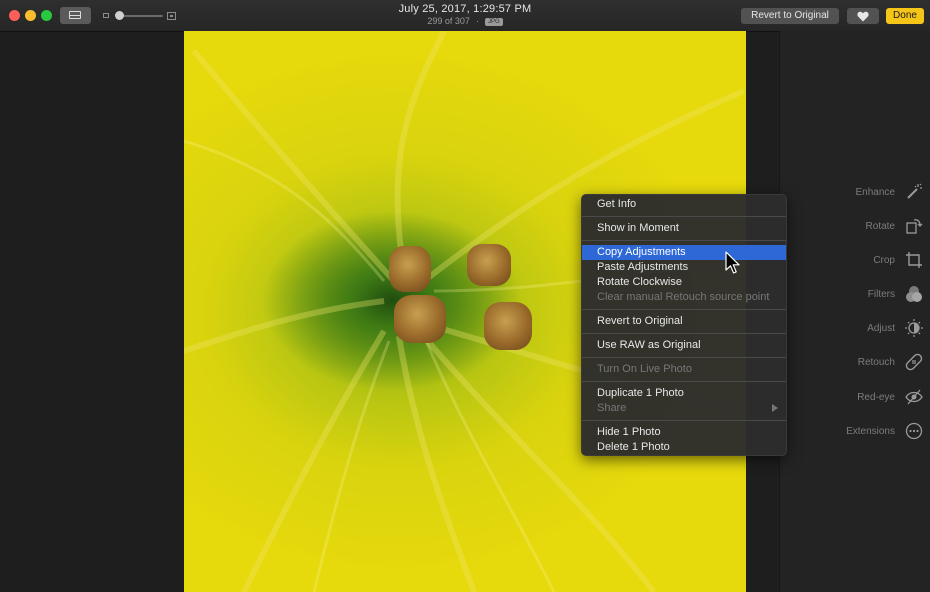  What do you see at coordinates (914, 397) in the screenshot?
I see `red-eye-icon` at bounding box center [914, 397].